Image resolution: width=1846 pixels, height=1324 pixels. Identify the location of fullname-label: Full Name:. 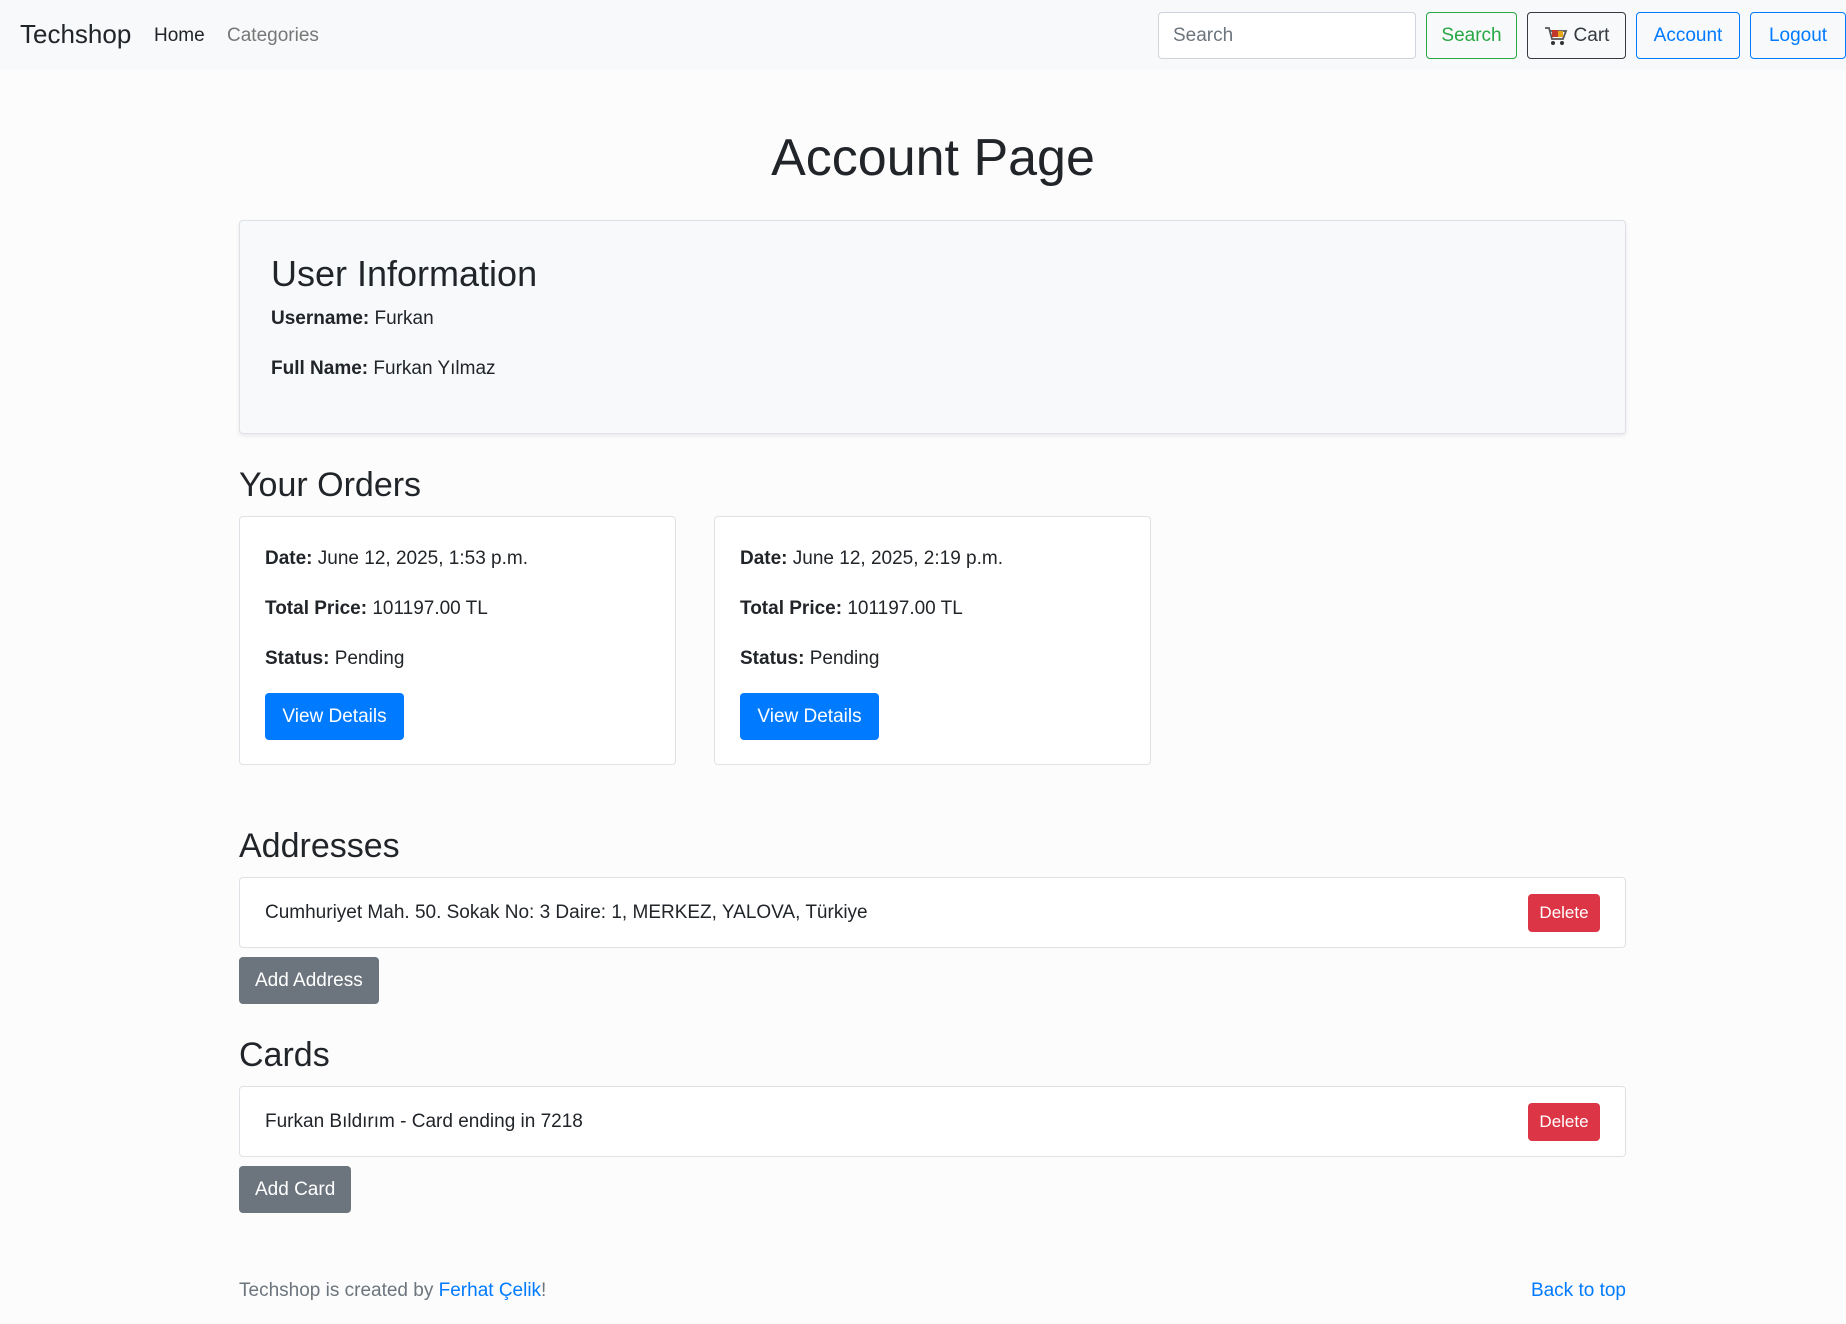
(320, 368).